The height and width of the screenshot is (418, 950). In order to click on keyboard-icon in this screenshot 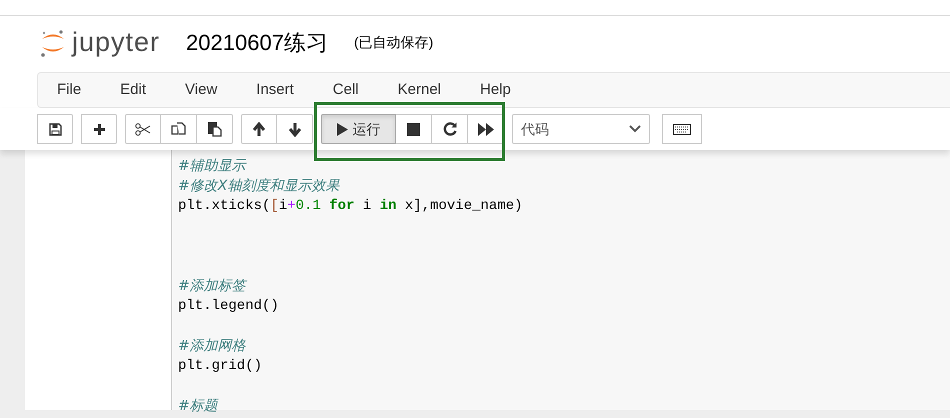, I will do `click(682, 129)`.